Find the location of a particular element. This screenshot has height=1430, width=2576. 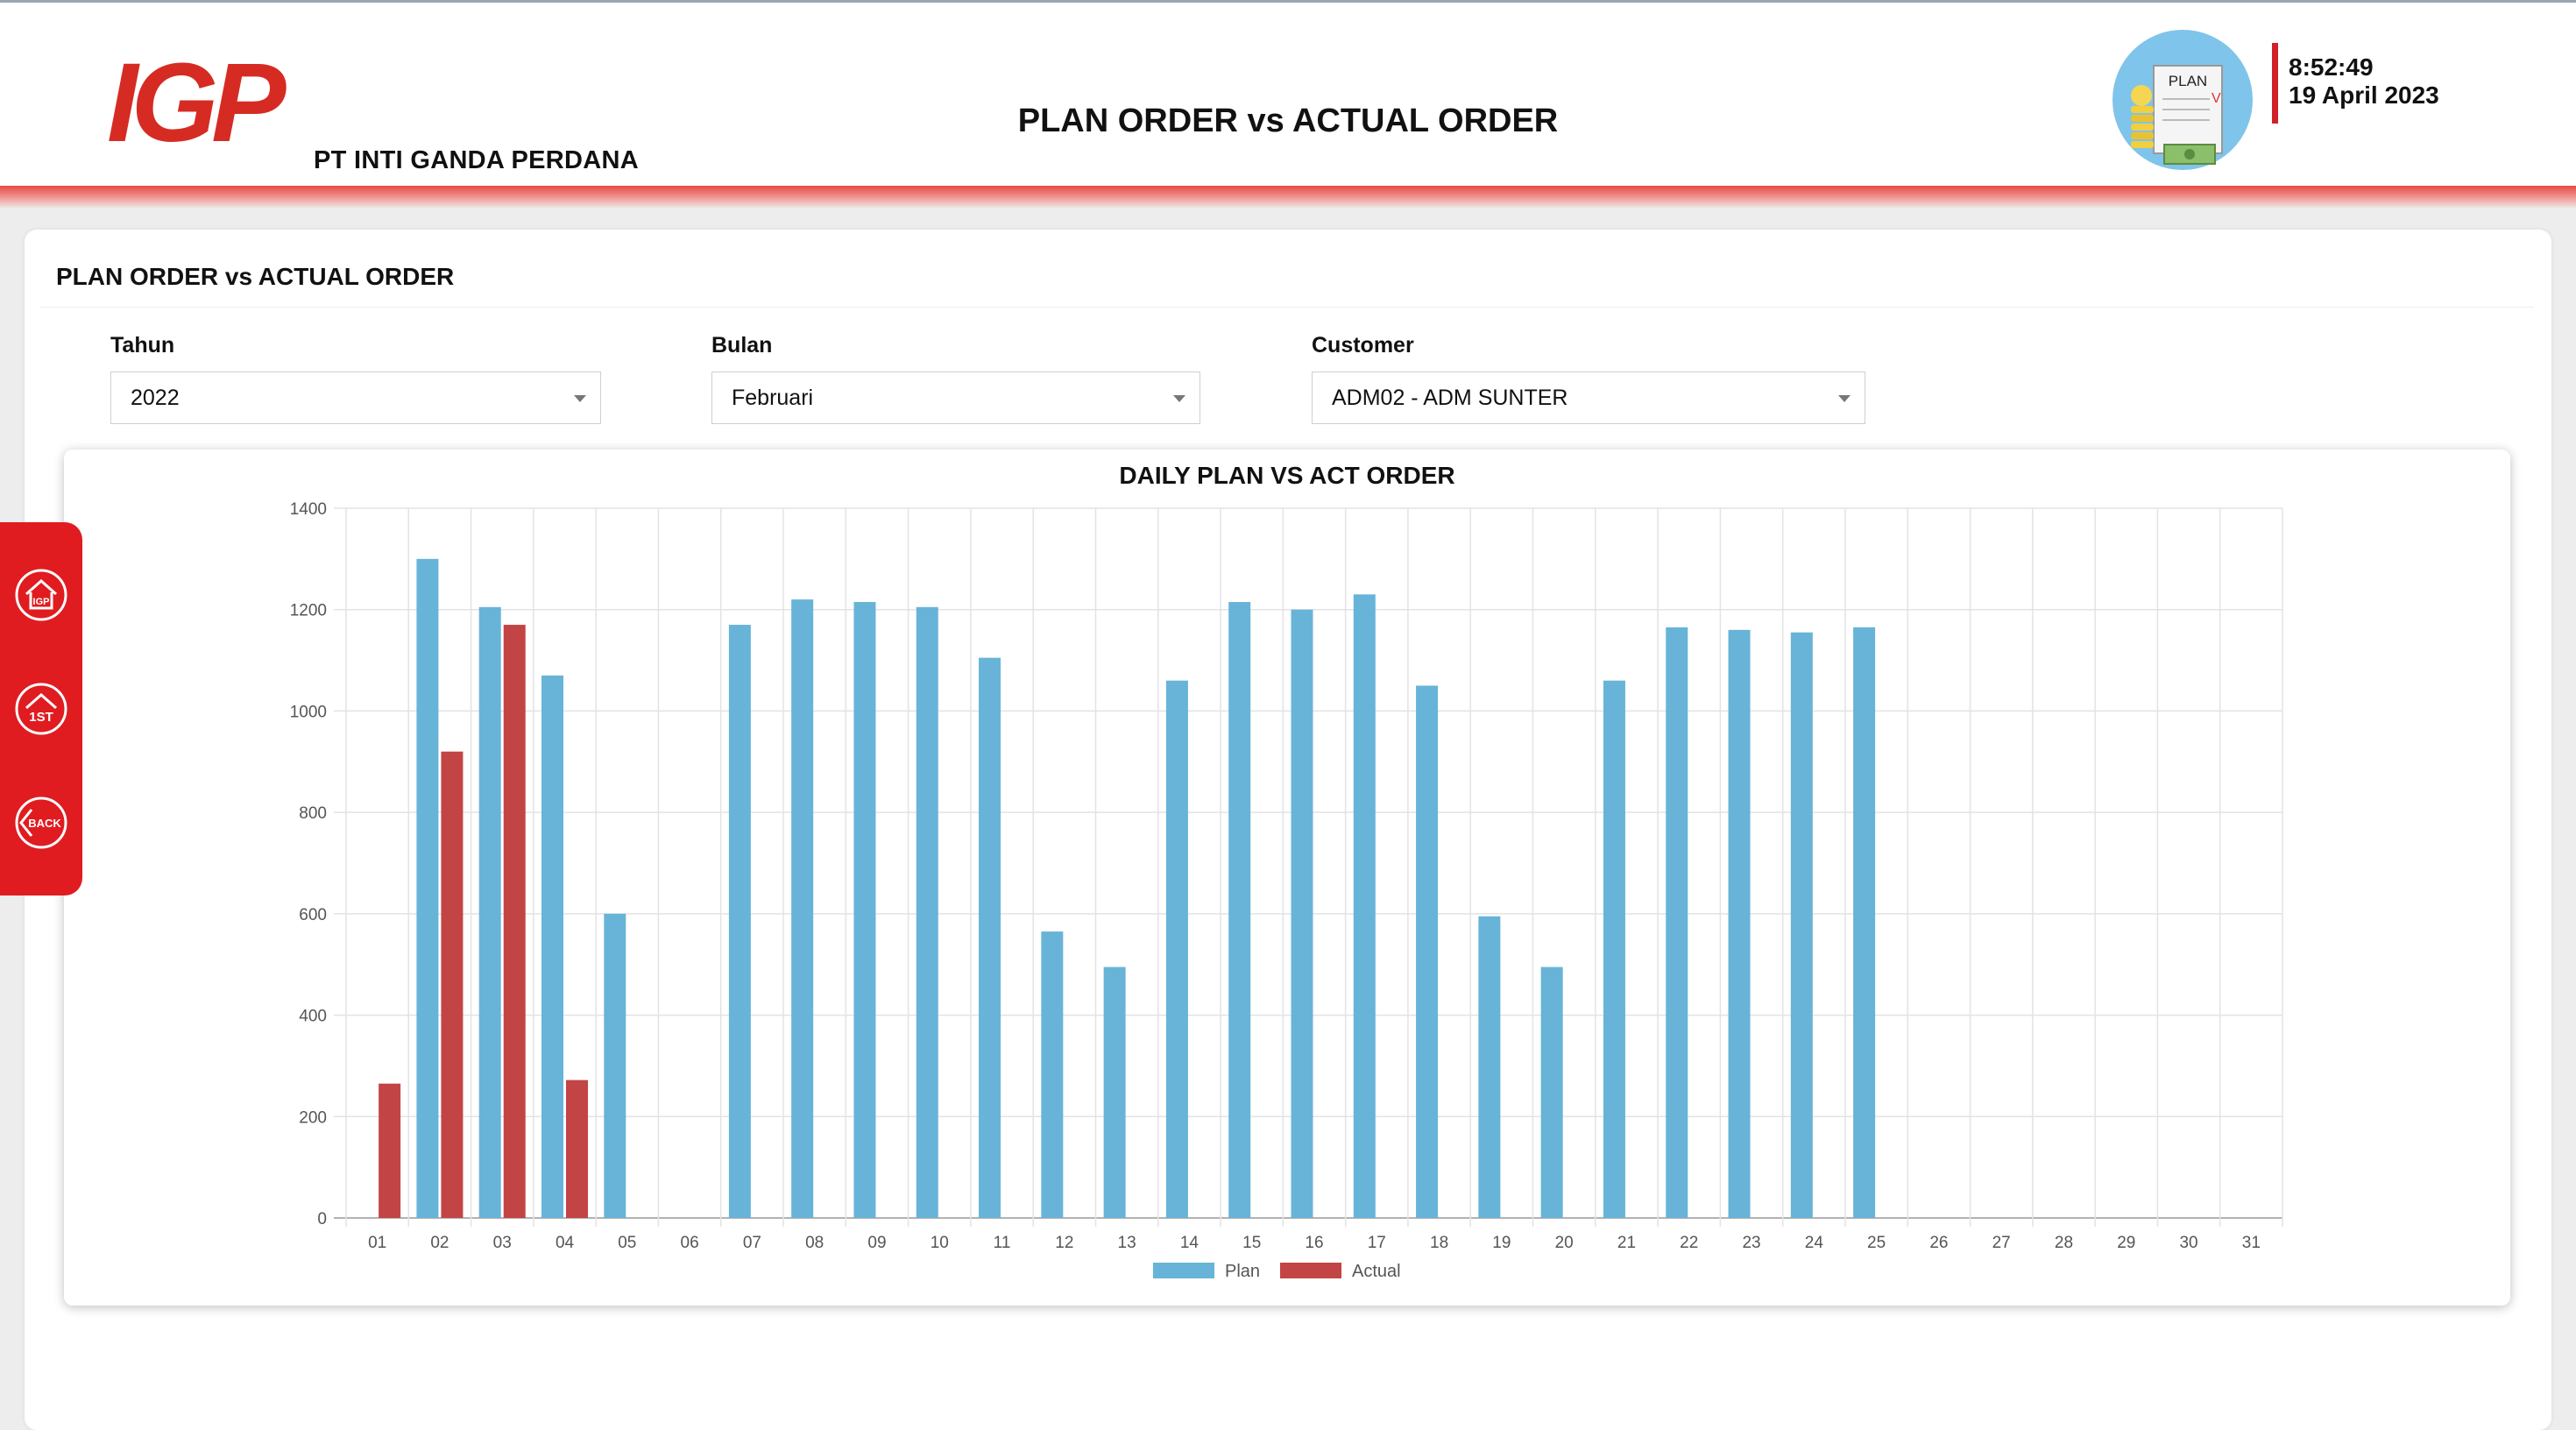

x-tick-label: 28 is located at coordinates (2064, 1243).